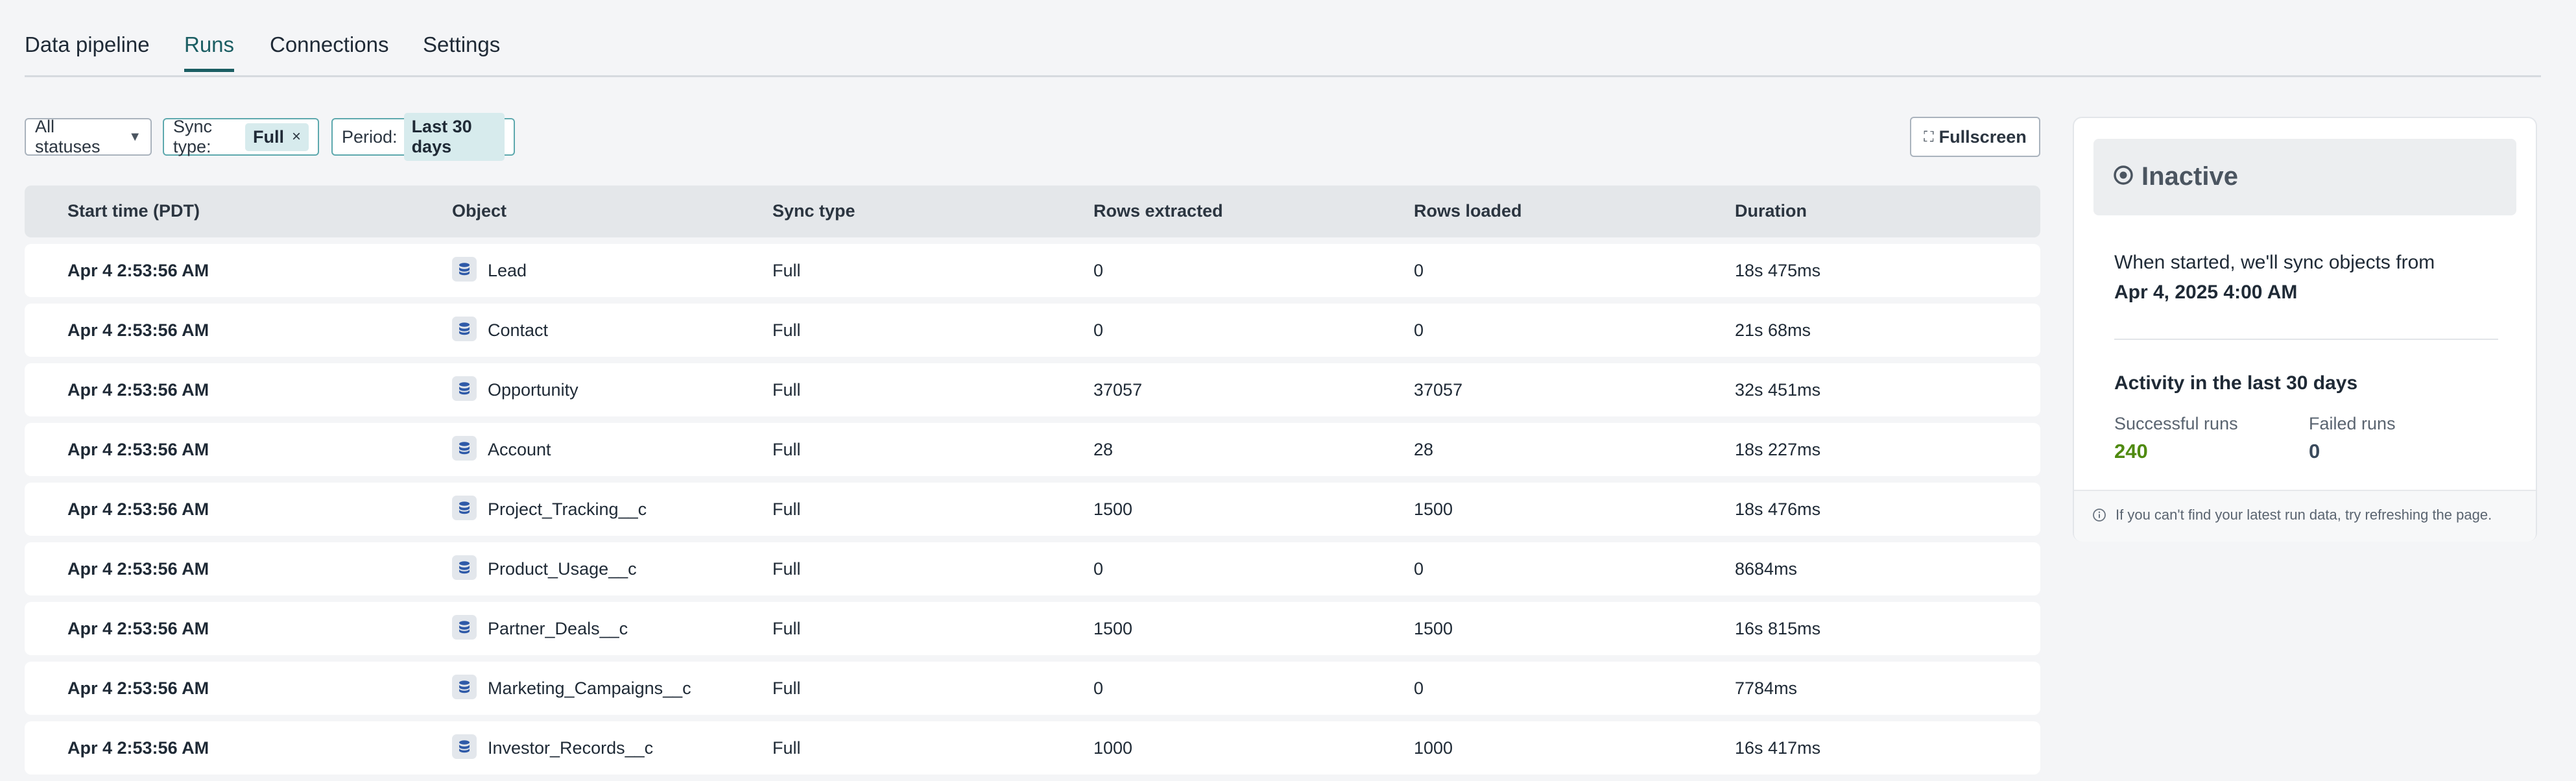 This screenshot has height=781, width=2576. Describe the element at coordinates (1766, 569) in the screenshot. I see `duration-cell: 8684ms` at that location.